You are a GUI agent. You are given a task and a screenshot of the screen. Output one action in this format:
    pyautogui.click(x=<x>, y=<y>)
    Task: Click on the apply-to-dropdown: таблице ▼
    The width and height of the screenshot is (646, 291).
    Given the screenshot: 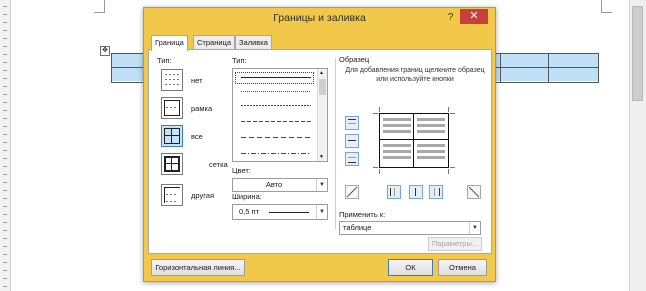 What is the action you would take?
    pyautogui.click(x=410, y=228)
    